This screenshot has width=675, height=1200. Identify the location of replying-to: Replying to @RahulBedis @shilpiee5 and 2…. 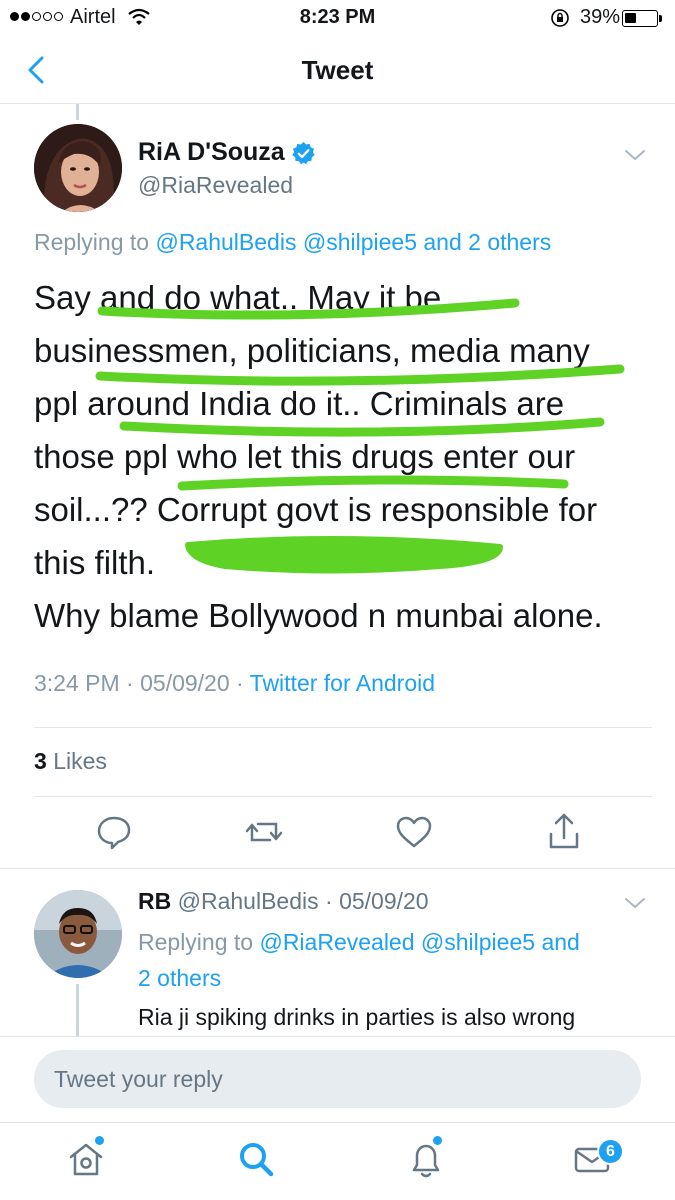
(292, 242).